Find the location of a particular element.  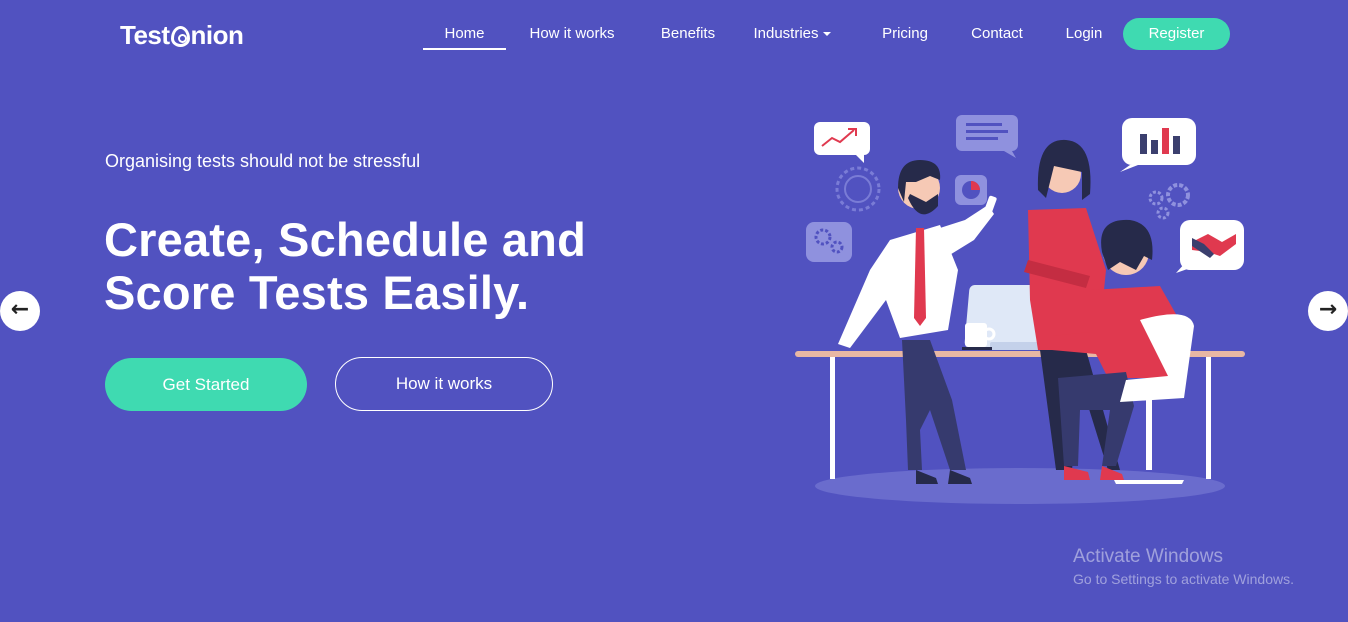

watermark-subtitle: Go to Settings to activate Windows. is located at coordinates (1183, 579).